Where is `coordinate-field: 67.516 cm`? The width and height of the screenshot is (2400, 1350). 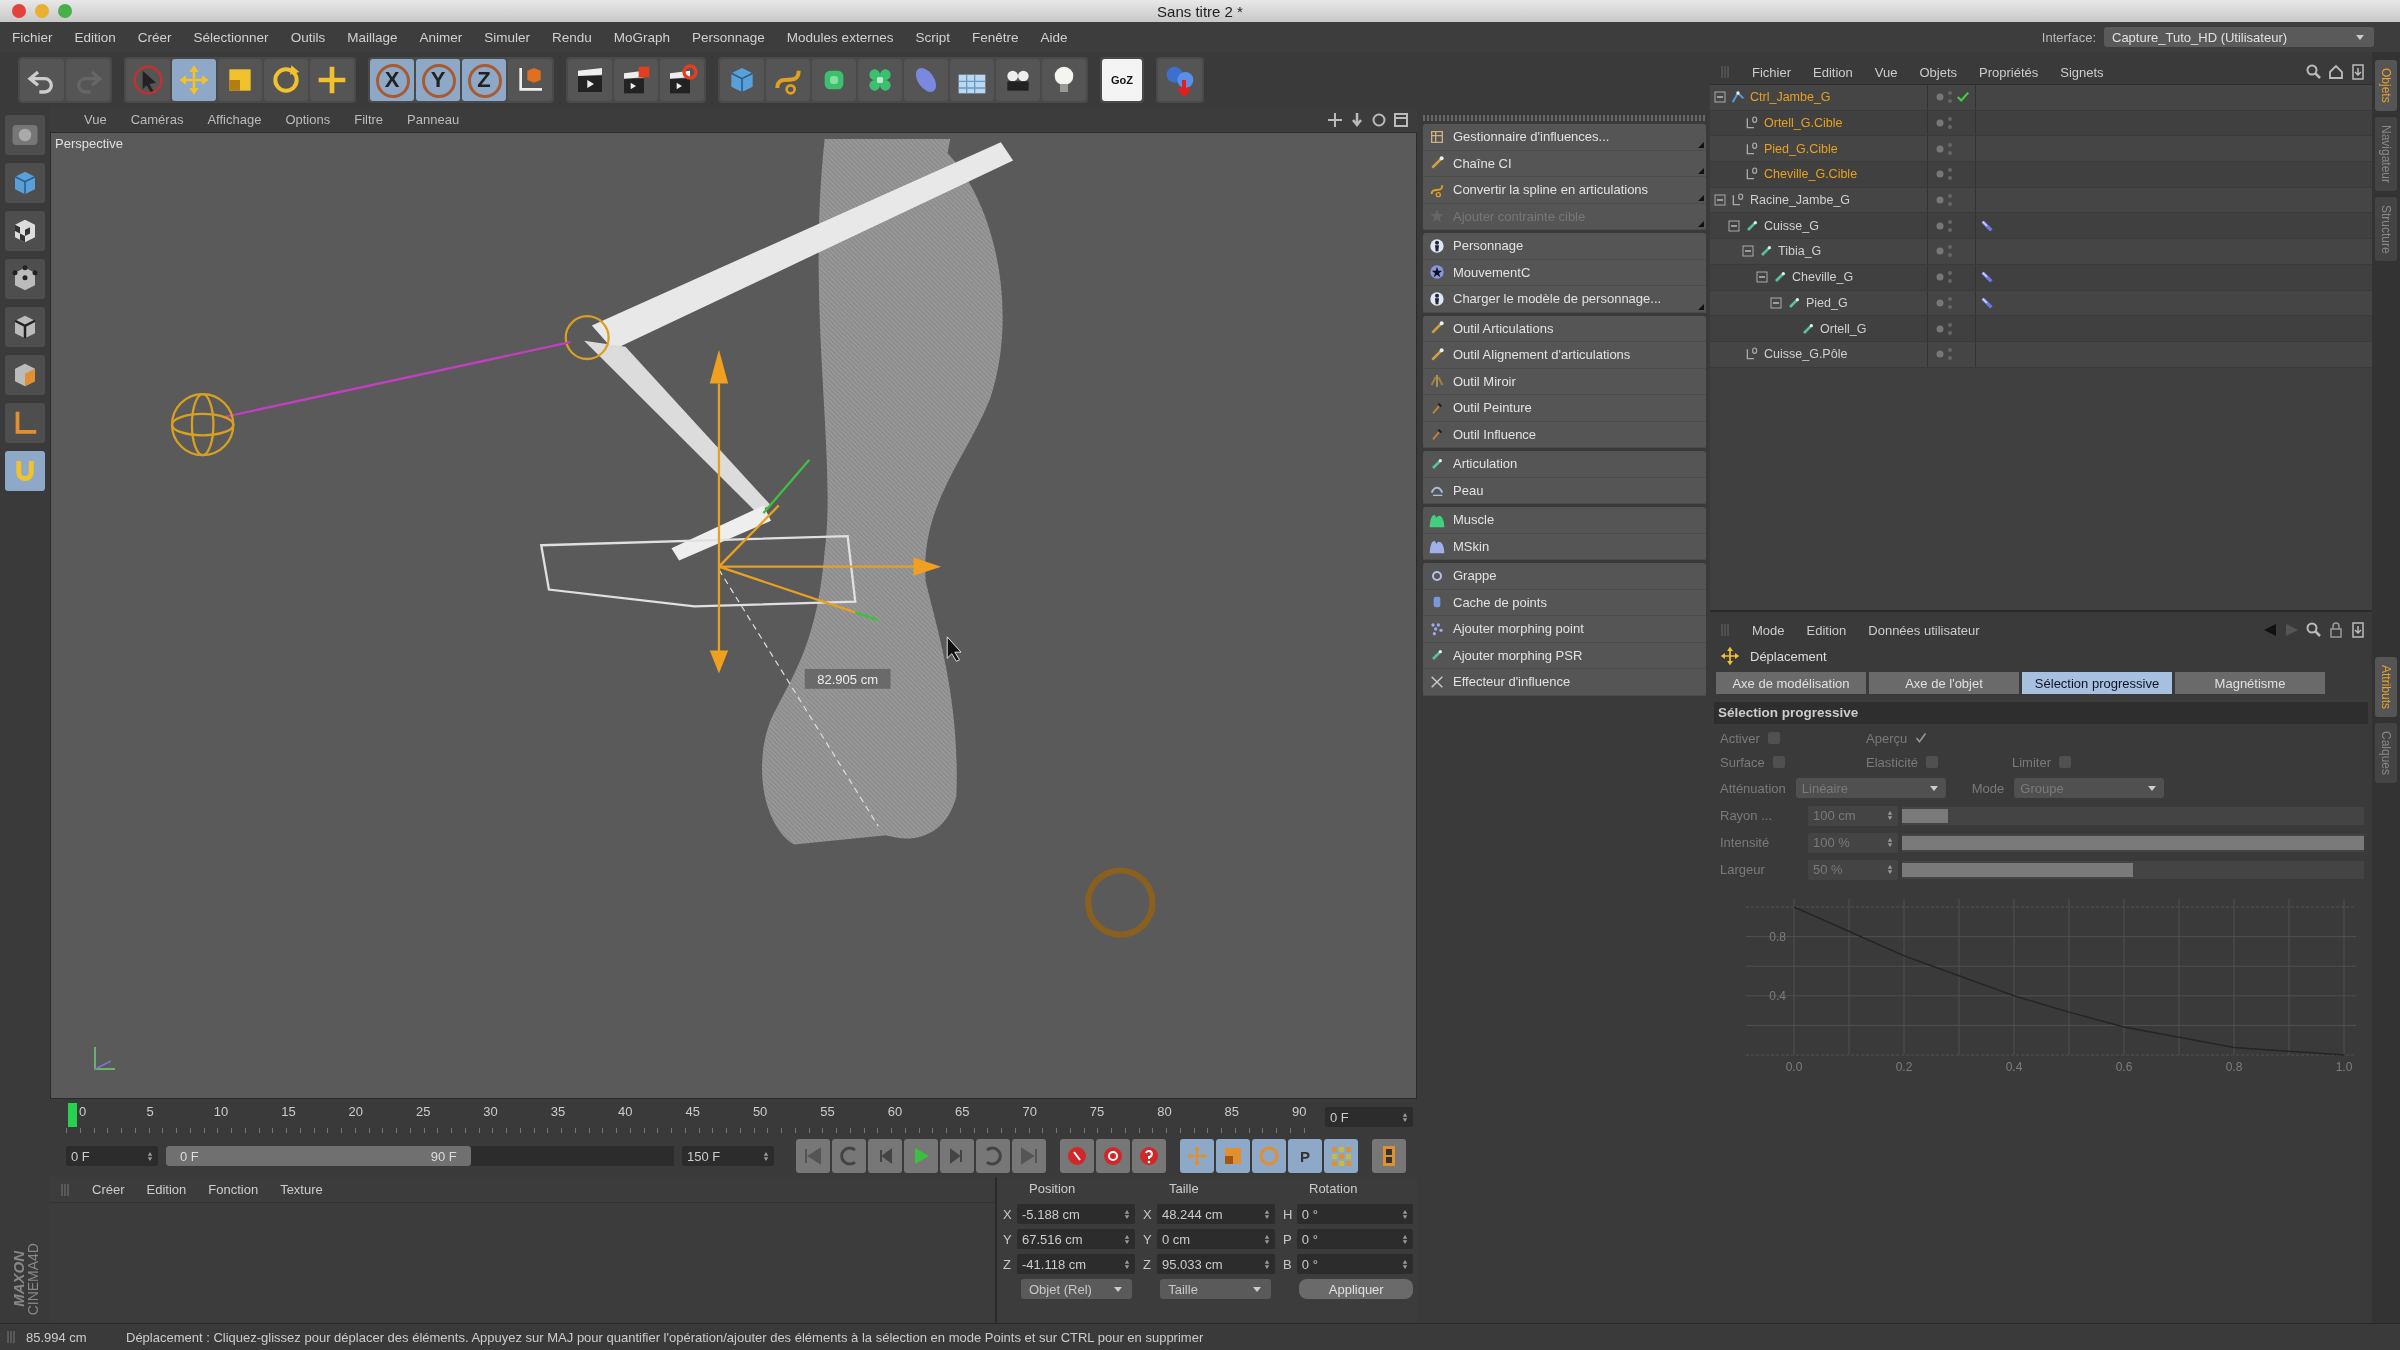 coordinate-field: 67.516 cm is located at coordinates (1076, 1239).